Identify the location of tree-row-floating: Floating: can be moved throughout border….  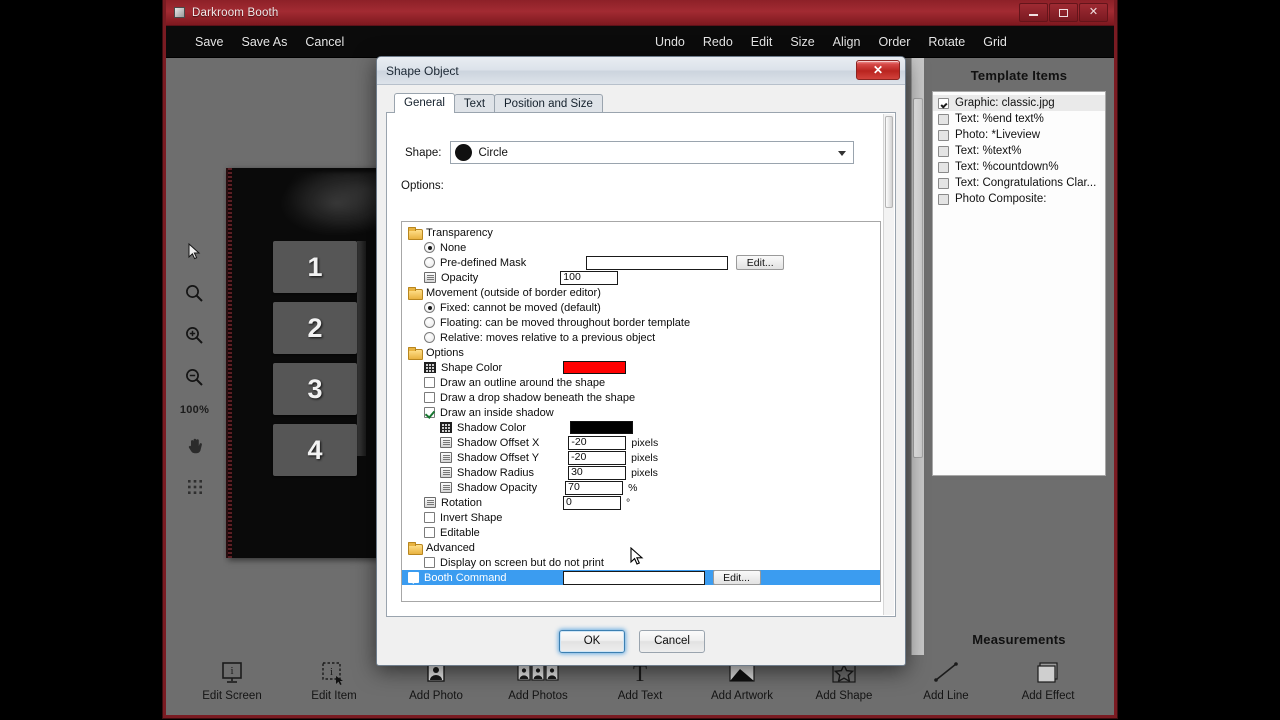
(641, 322).